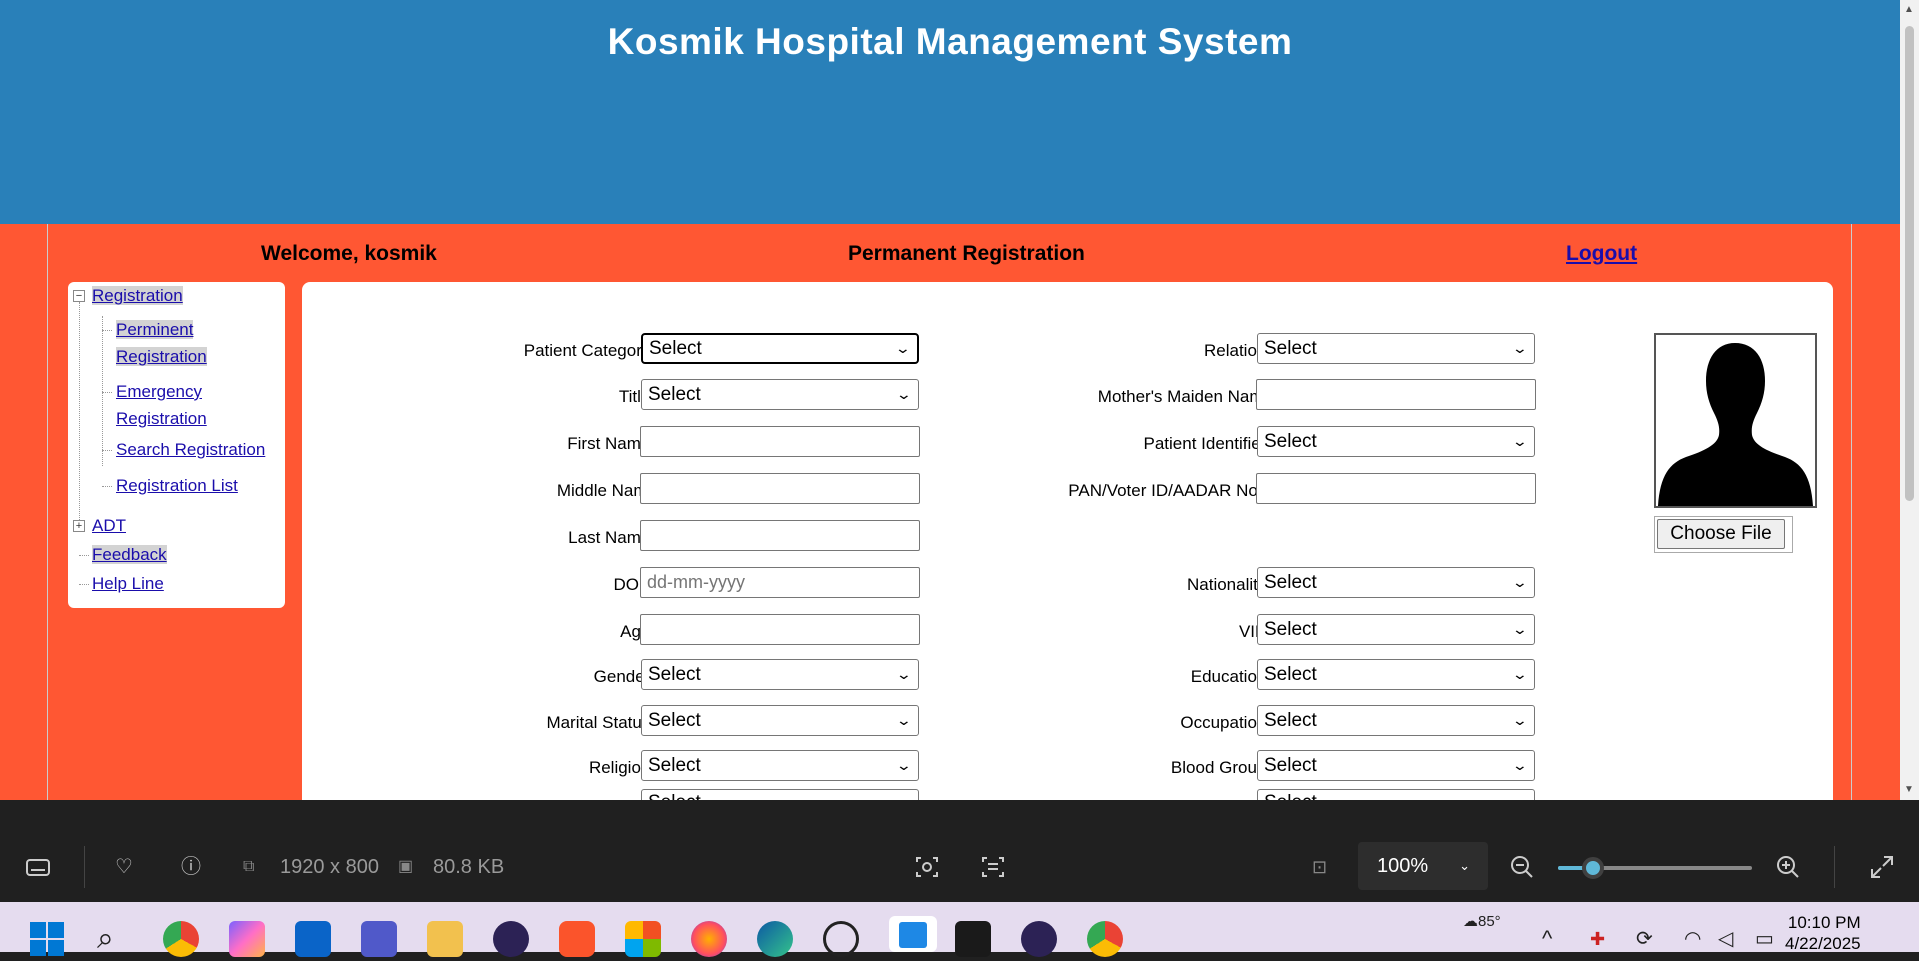 The width and height of the screenshot is (1919, 961). I want to click on middle-name-input, so click(780, 488).